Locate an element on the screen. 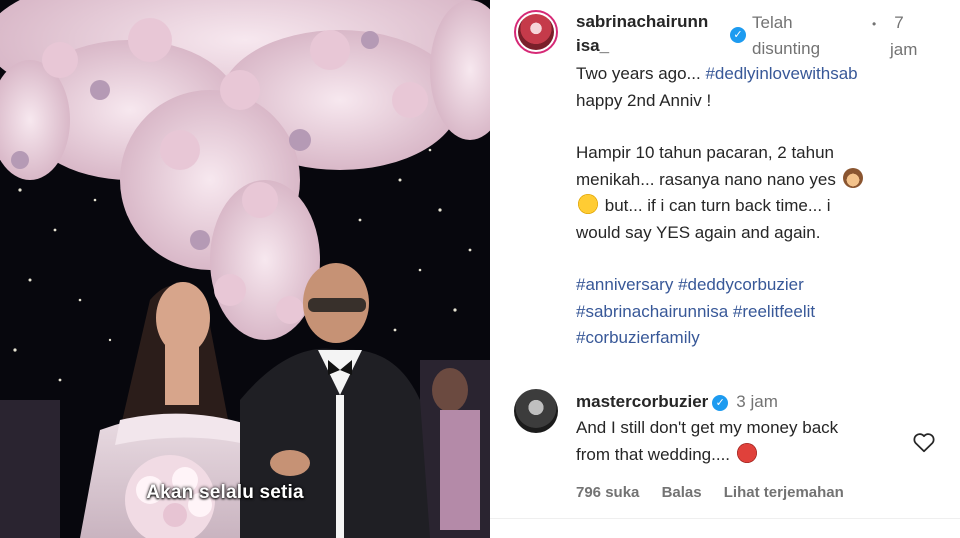 This screenshot has width=960, height=538. hashtag-link: #sabrinachairunnisa is located at coordinates (652, 311).